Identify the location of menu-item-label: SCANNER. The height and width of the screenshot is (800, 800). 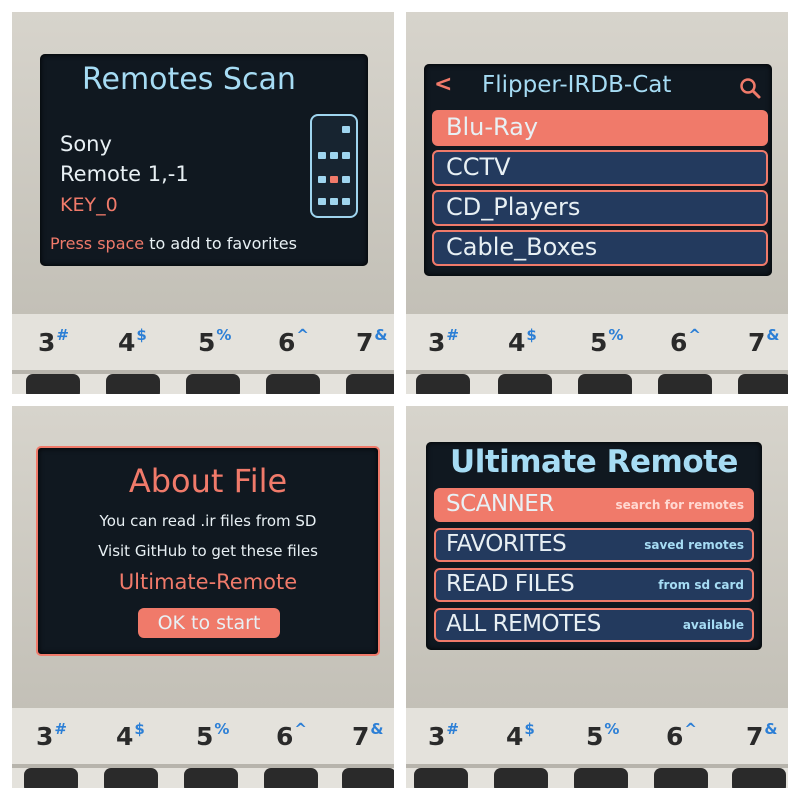
(500, 504).